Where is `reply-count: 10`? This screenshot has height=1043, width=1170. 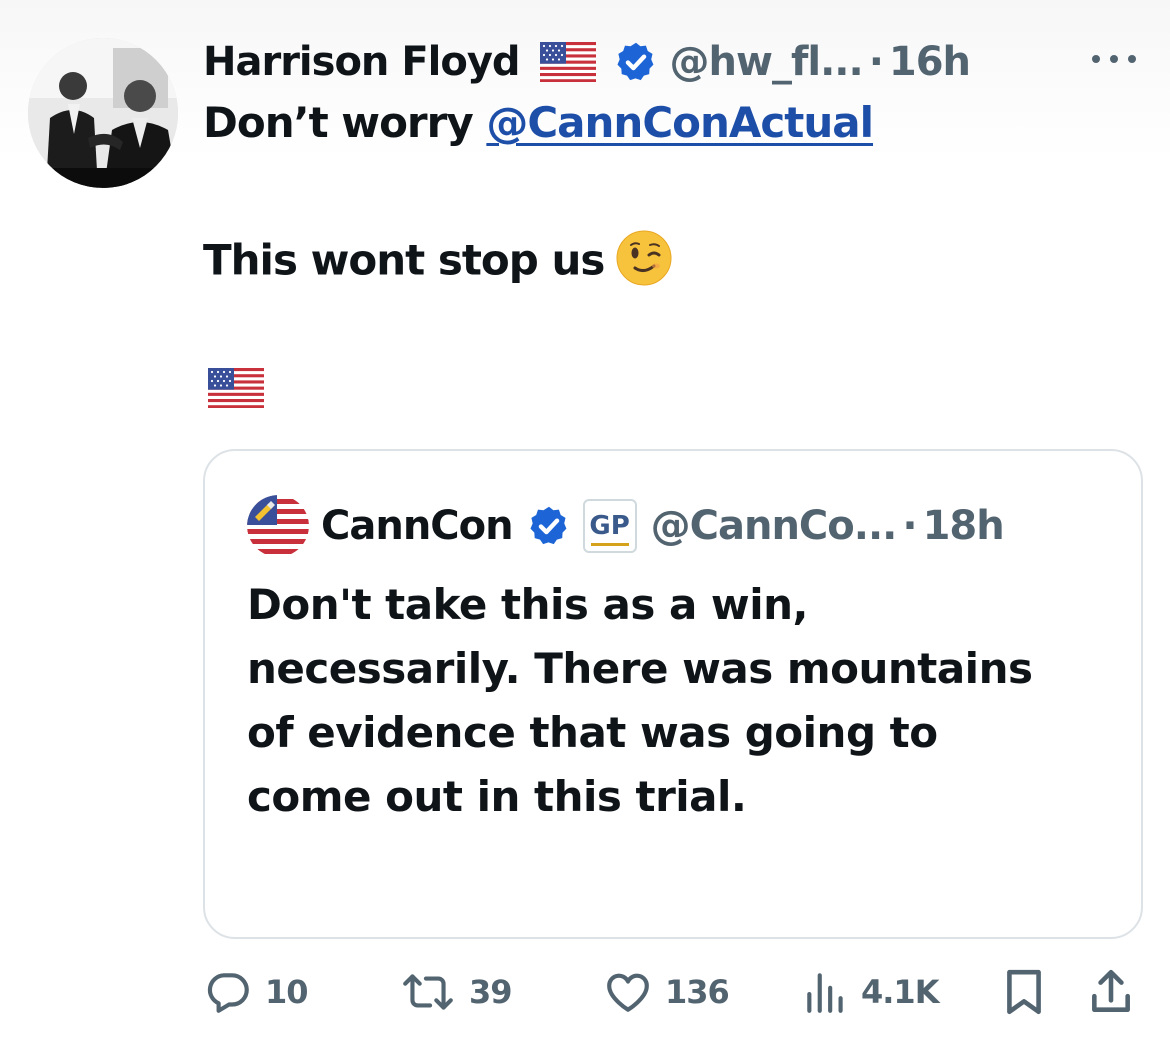 reply-count: 10 is located at coordinates (287, 992).